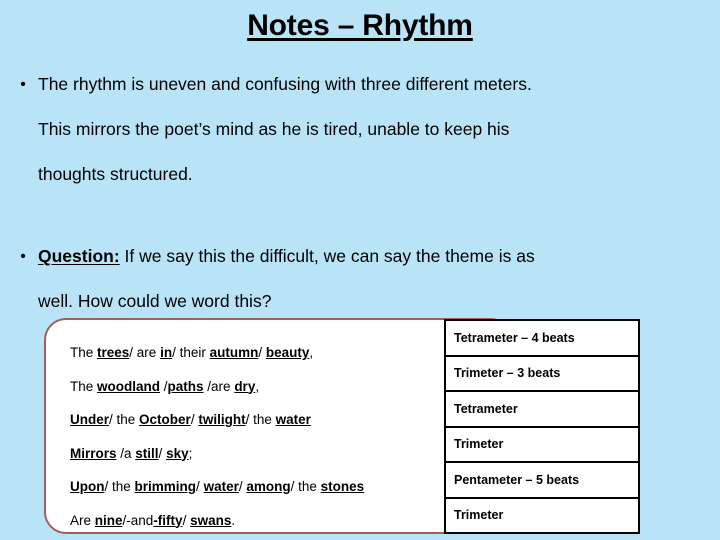  I want to click on stressed-syllable: brimming, so click(165, 486).